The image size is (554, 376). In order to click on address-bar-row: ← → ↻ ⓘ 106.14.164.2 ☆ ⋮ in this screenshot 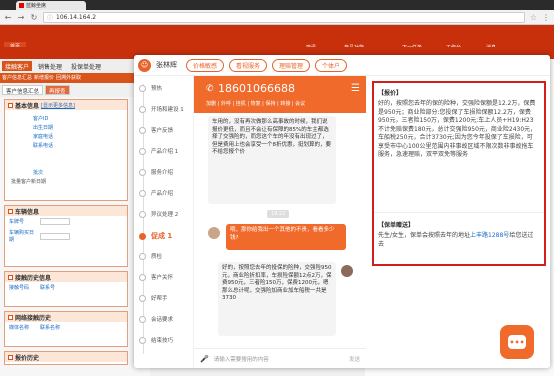, I will do `click(277, 17)`.